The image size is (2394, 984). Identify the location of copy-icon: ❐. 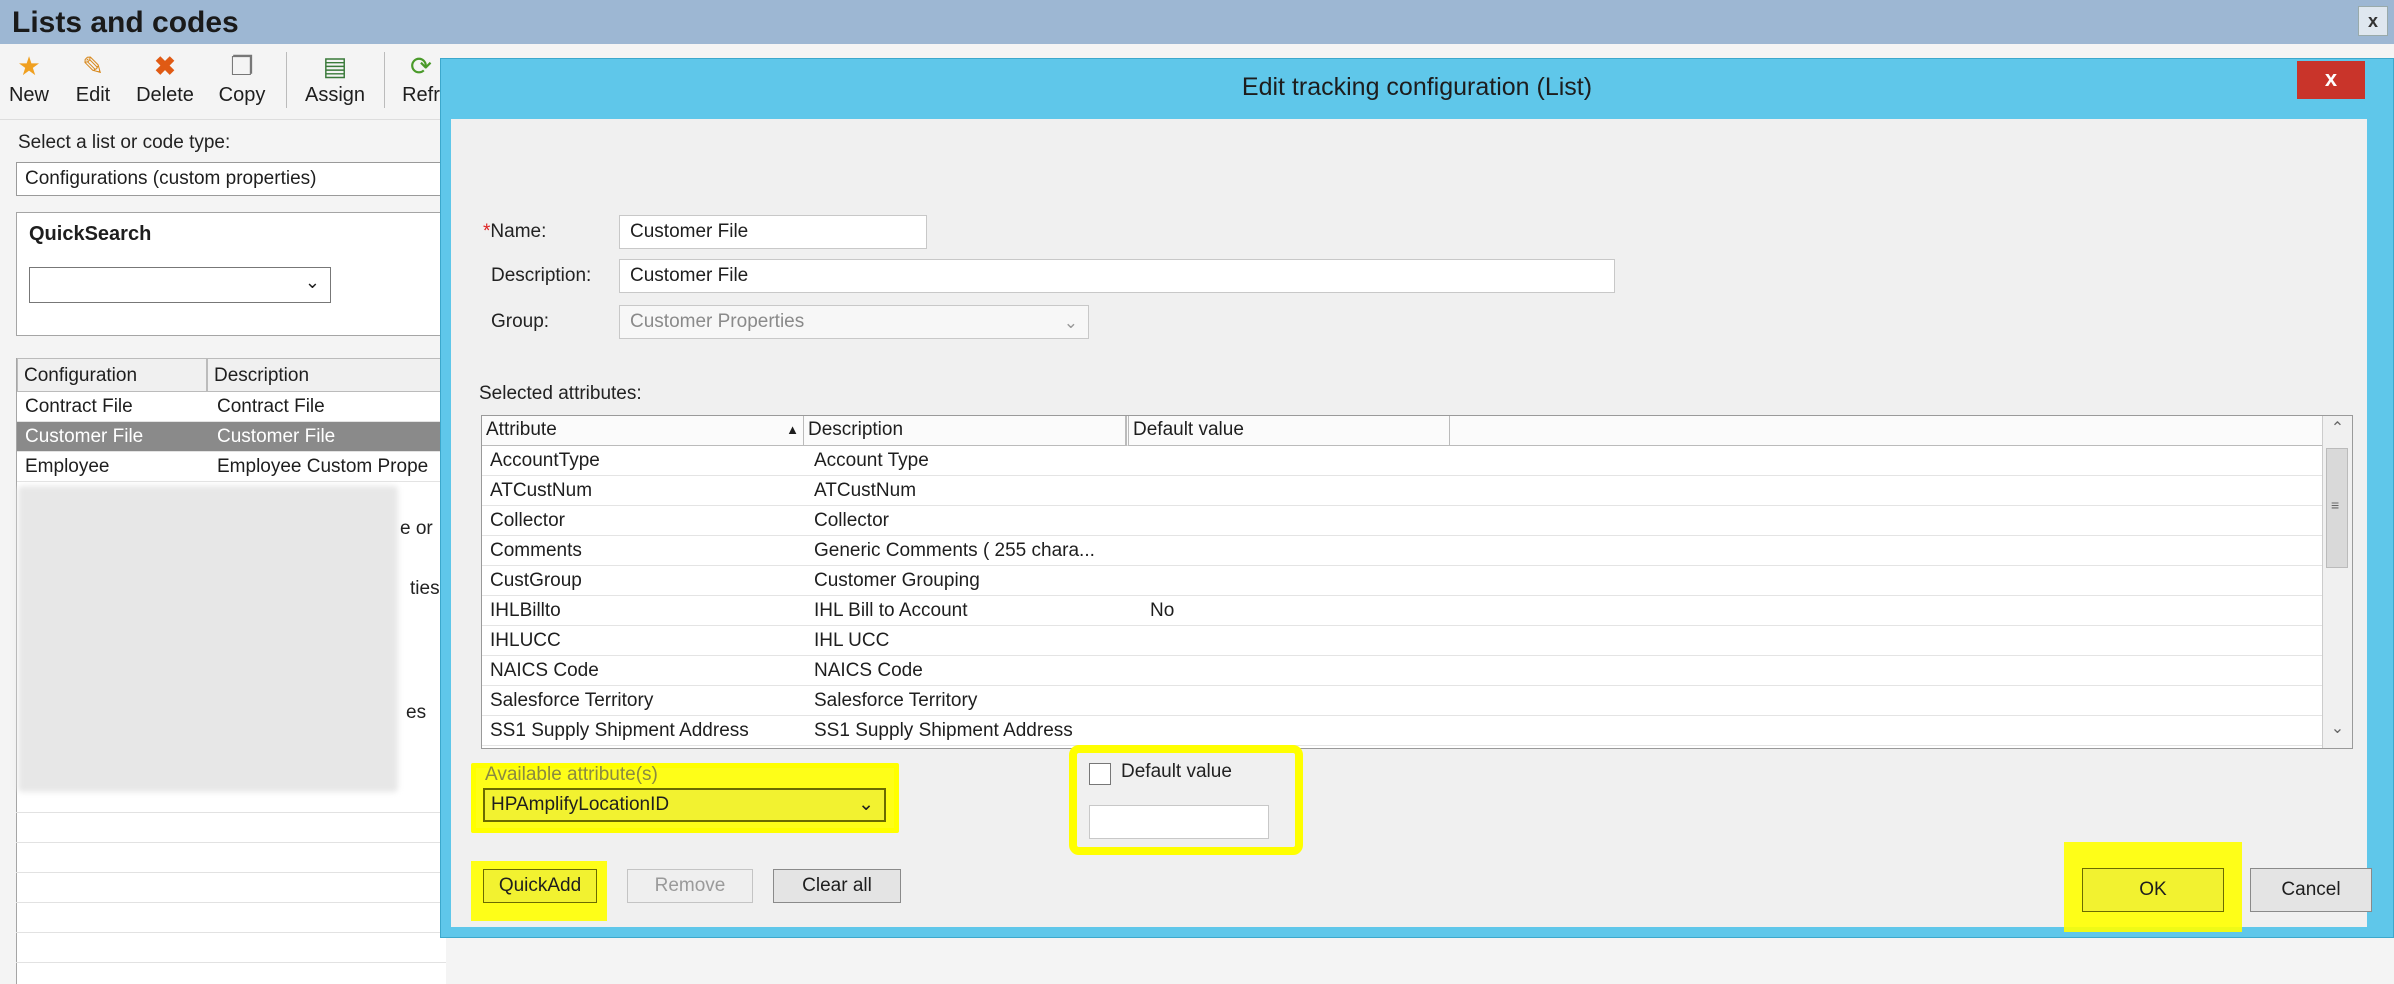
(242, 66).